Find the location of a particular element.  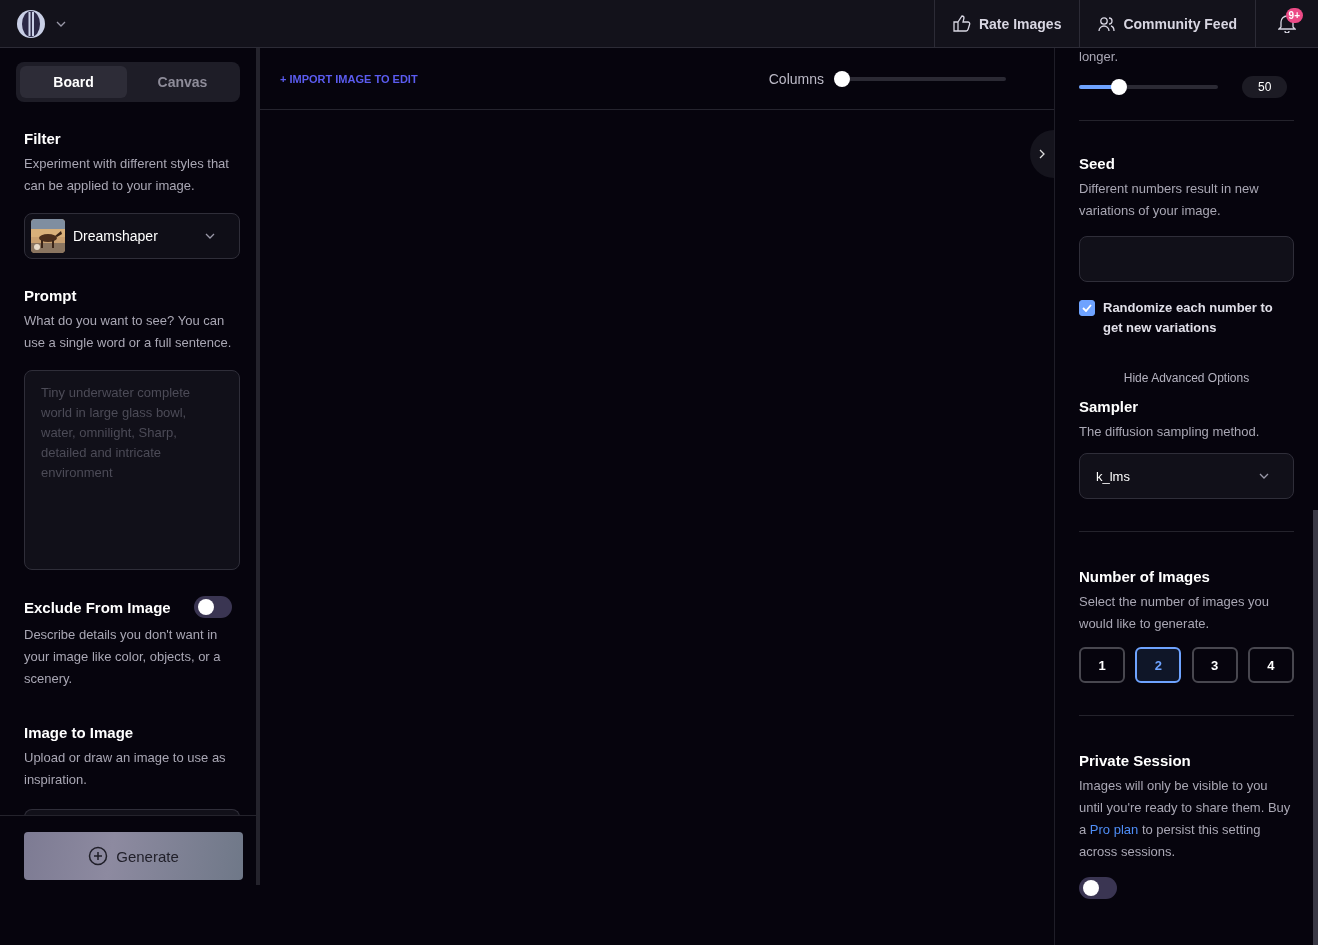

tab: Board is located at coordinates (73, 82).